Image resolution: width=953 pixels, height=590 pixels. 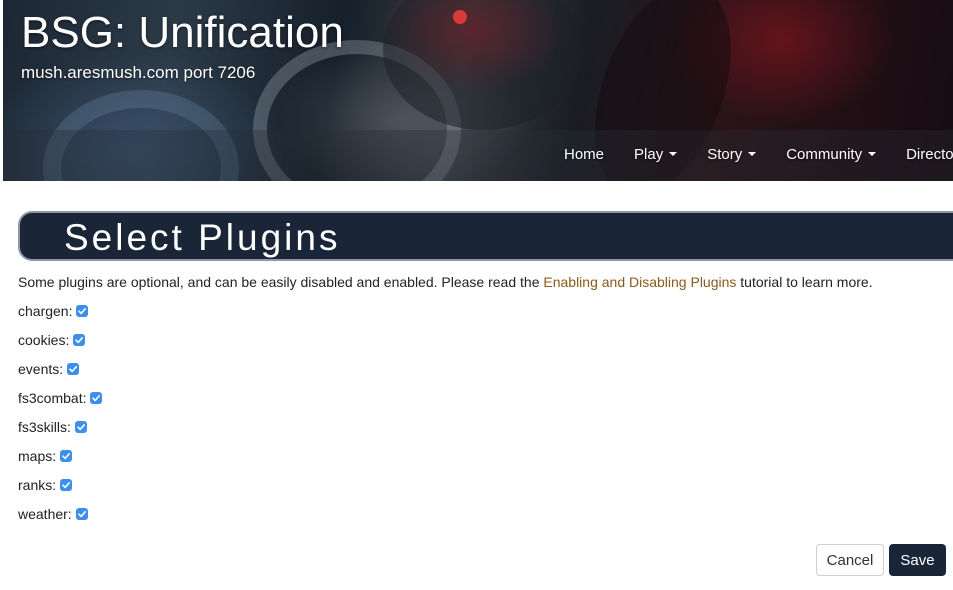 What do you see at coordinates (37, 456) in the screenshot?
I see `plugin-label: maps:` at bounding box center [37, 456].